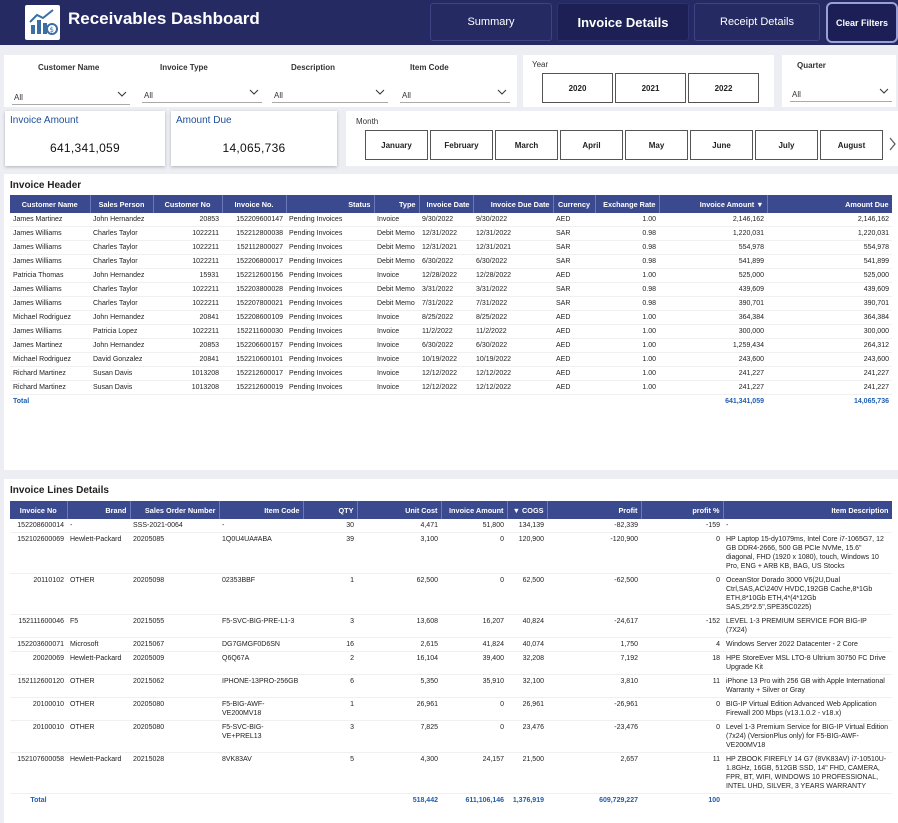 This screenshot has width=898, height=823. I want to click on month-july-tile: July, so click(786, 145).